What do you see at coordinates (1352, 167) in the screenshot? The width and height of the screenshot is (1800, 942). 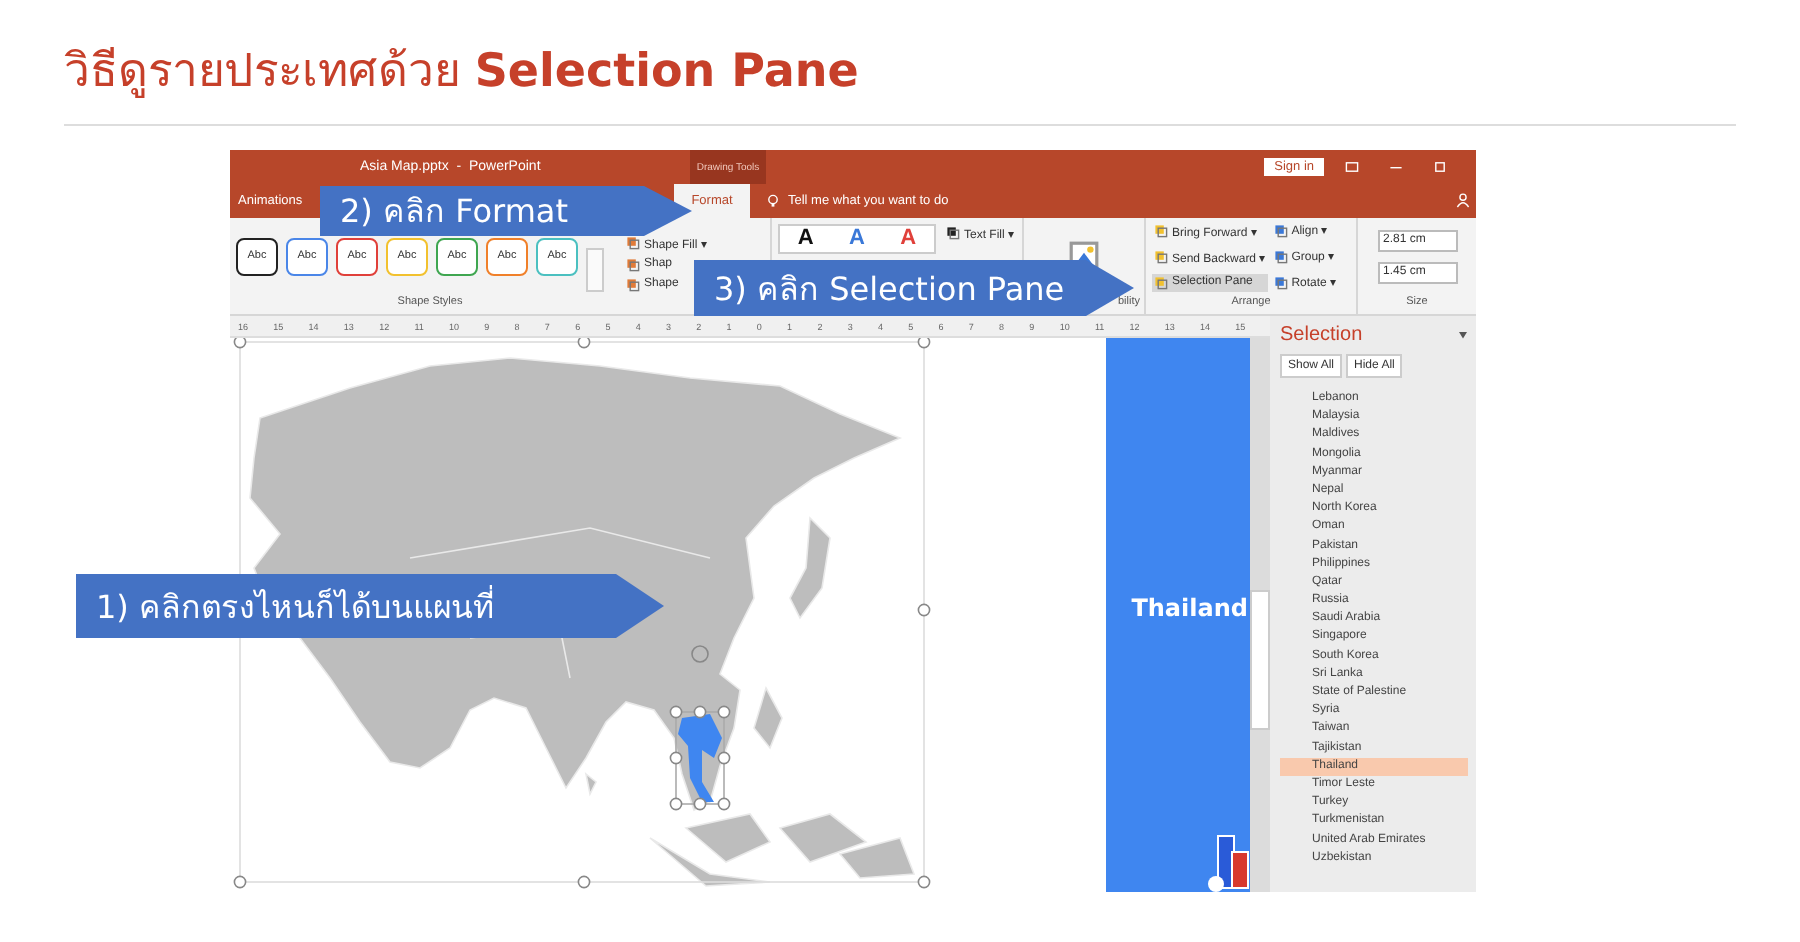 I see `ribbon-display-icon` at bounding box center [1352, 167].